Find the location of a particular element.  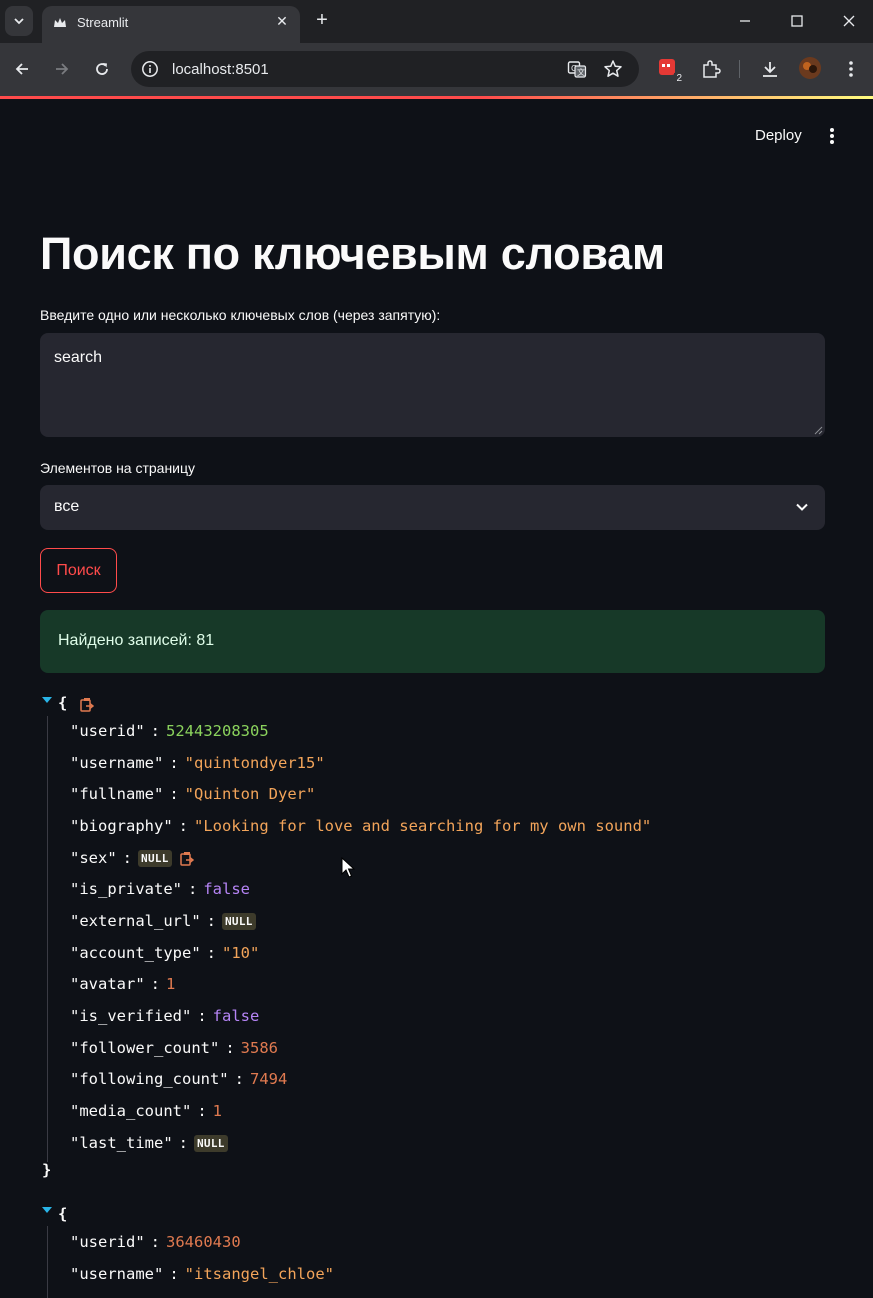

json-field-is-private: "is_private": false is located at coordinates (160, 889).